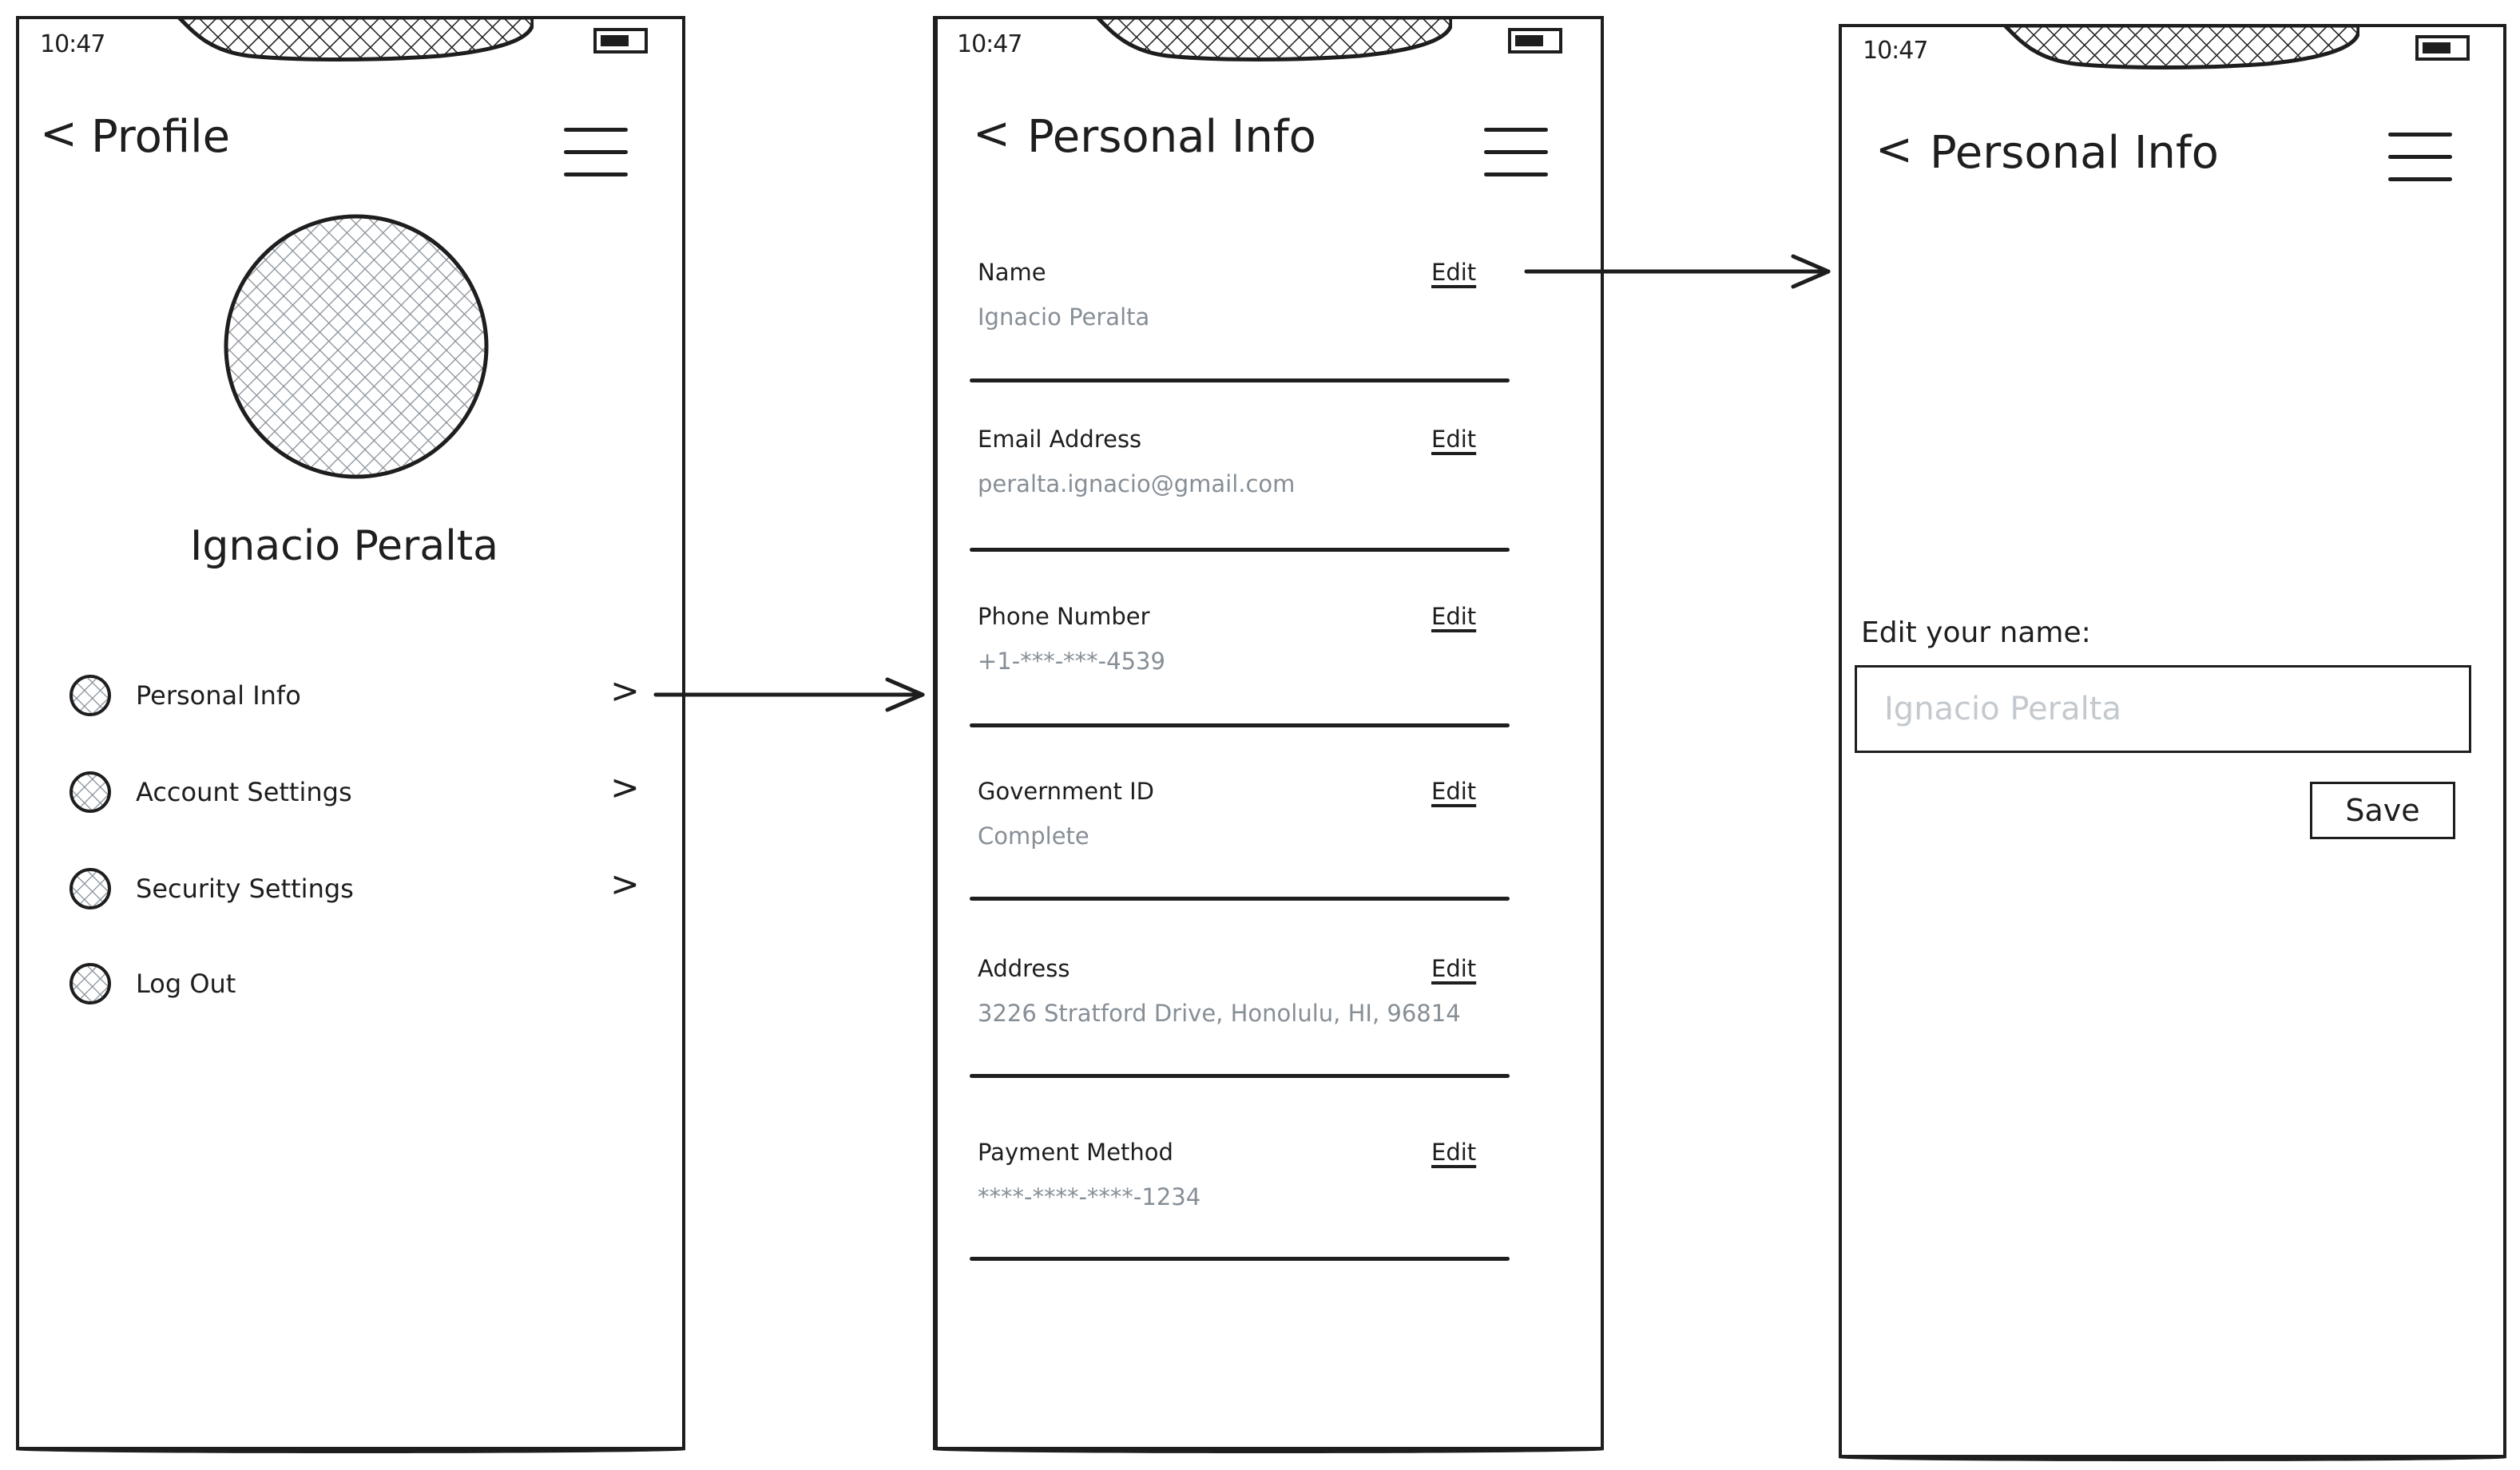  I want to click on avatar, so click(356, 346).